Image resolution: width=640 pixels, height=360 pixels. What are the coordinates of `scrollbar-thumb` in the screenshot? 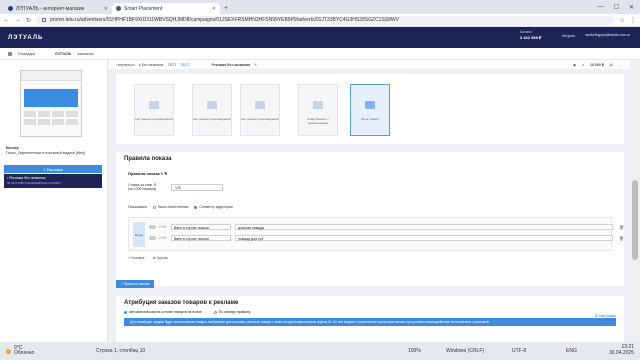 It's located at (635, 220).